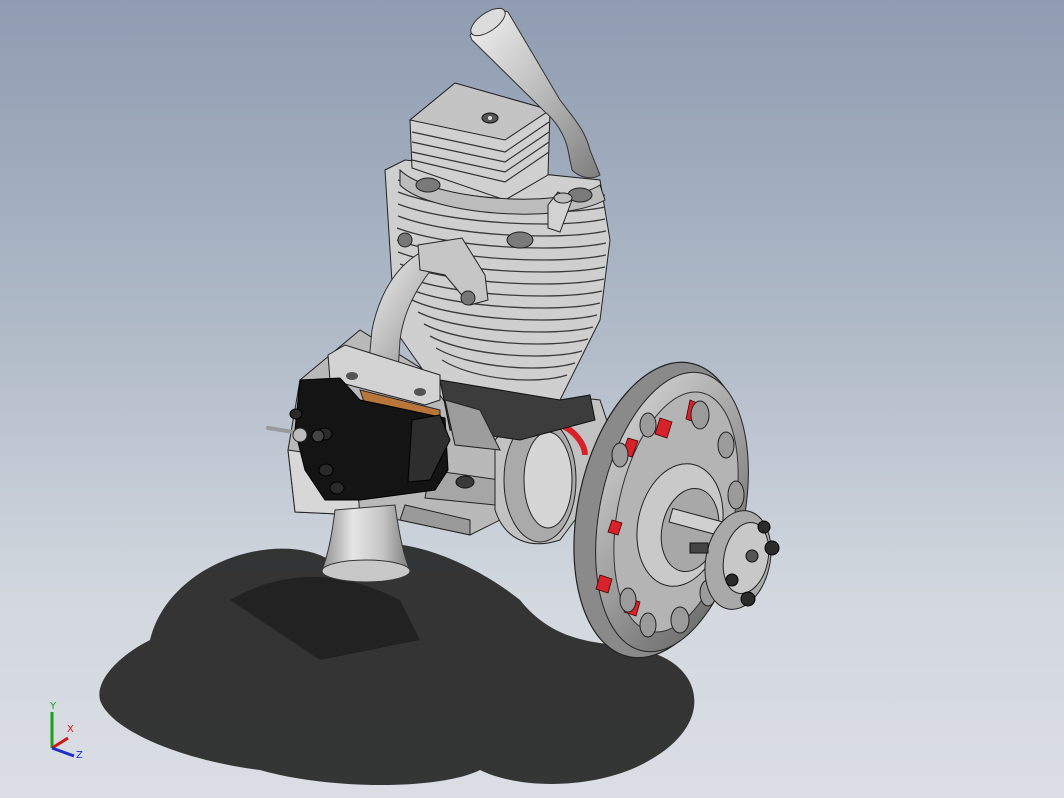 Image resolution: width=1064 pixels, height=798 pixels. What do you see at coordinates (63, 752) in the screenshot?
I see `z-axis-line` at bounding box center [63, 752].